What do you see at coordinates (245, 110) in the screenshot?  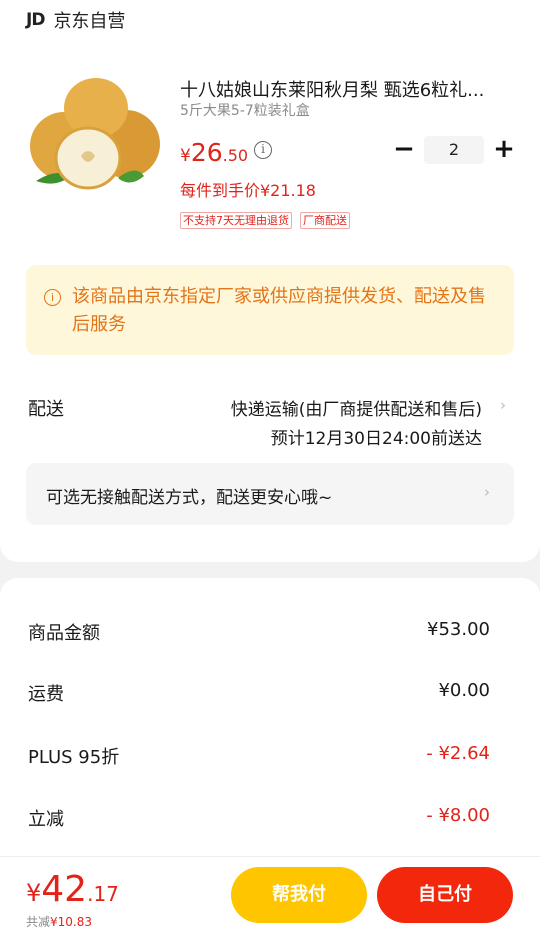 I see `product-spec: 5斤大果5-7粒装礼盒` at bounding box center [245, 110].